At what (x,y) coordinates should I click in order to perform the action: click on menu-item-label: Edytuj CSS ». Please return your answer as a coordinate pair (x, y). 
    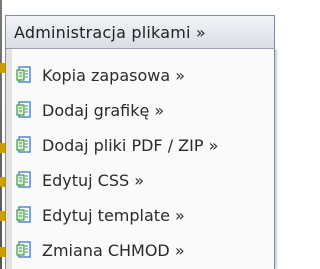
    Looking at the image, I should click on (93, 180).